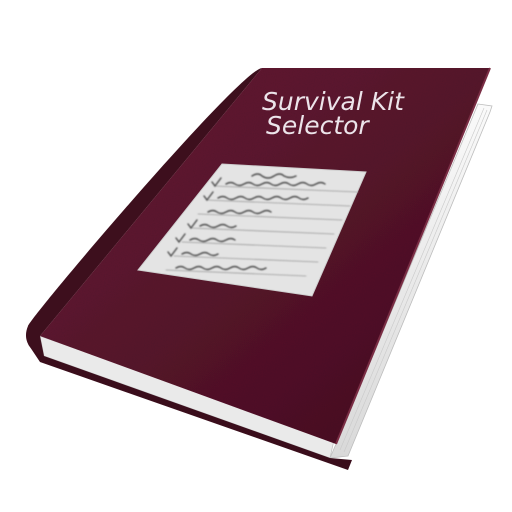 Image resolution: width=512 pixels, height=512 pixels. What do you see at coordinates (318, 125) in the screenshot?
I see `book-title-line-2: Selector` at bounding box center [318, 125].